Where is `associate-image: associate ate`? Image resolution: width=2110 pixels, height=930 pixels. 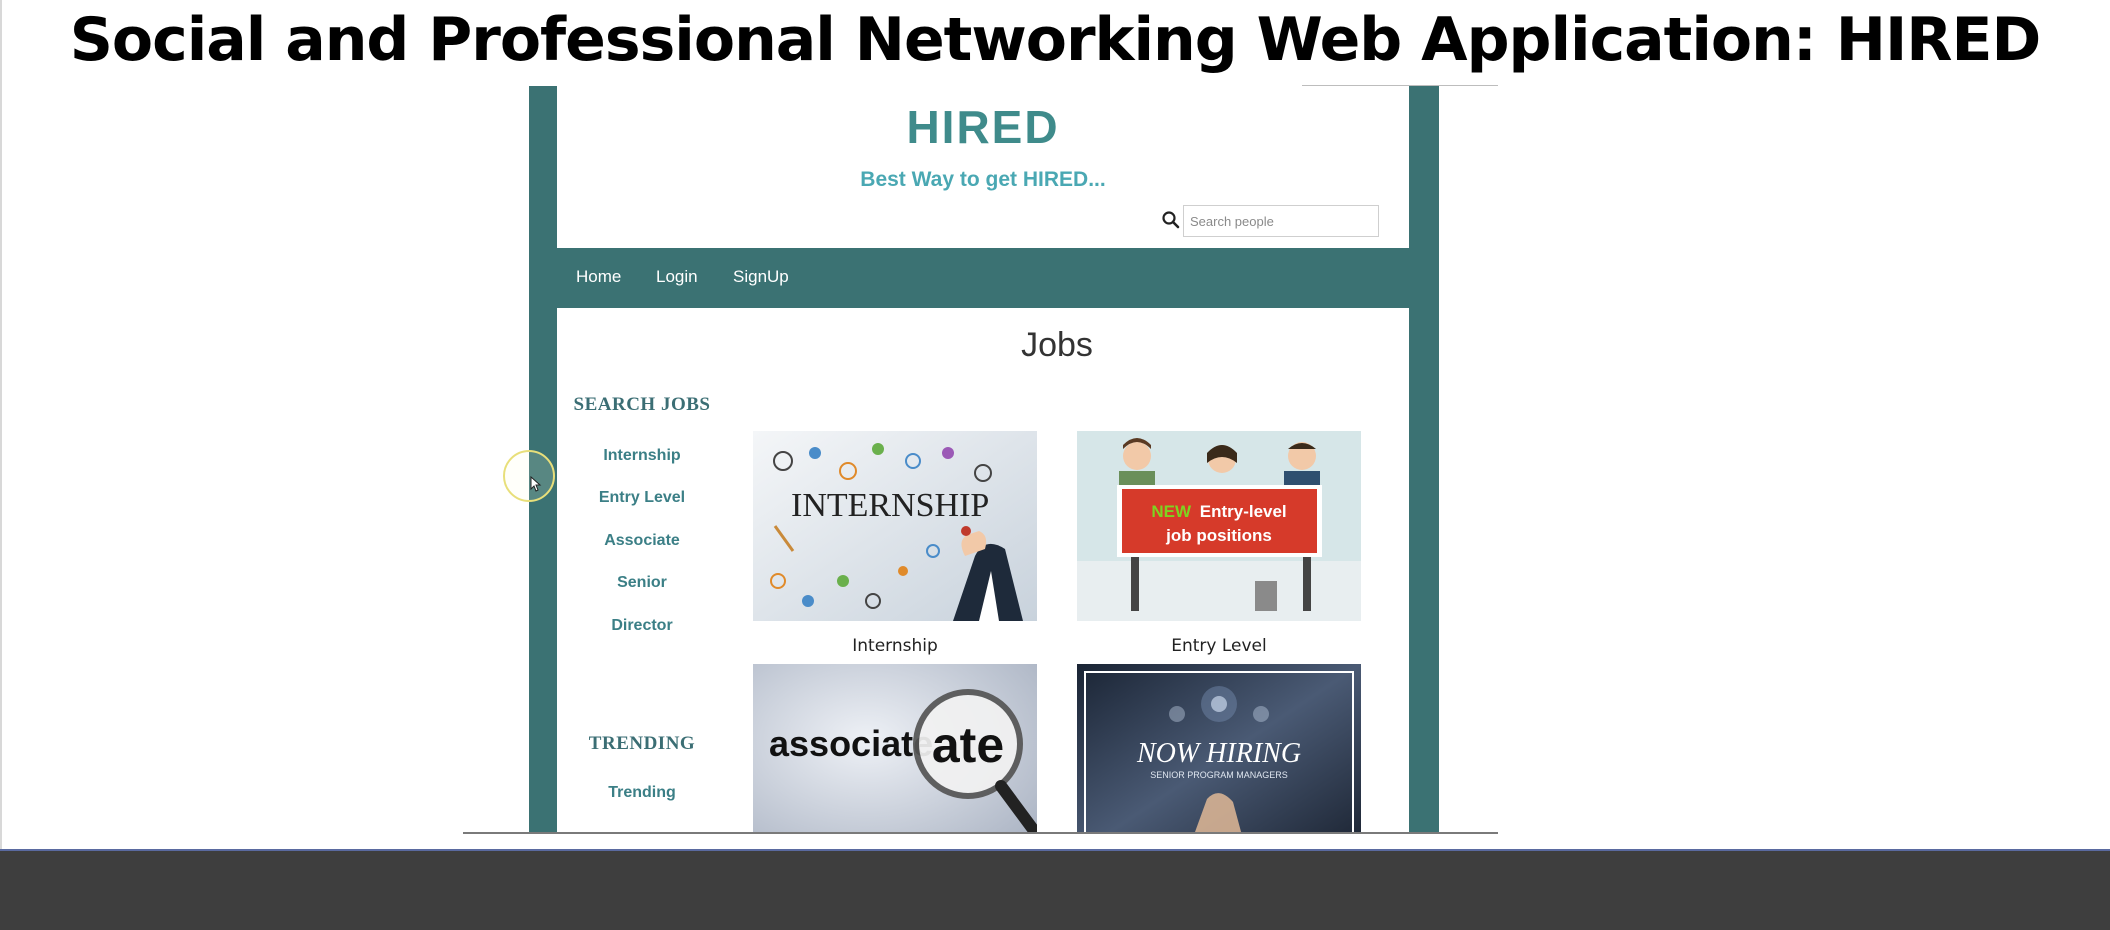 associate-image: associate ate is located at coordinates (897, 748).